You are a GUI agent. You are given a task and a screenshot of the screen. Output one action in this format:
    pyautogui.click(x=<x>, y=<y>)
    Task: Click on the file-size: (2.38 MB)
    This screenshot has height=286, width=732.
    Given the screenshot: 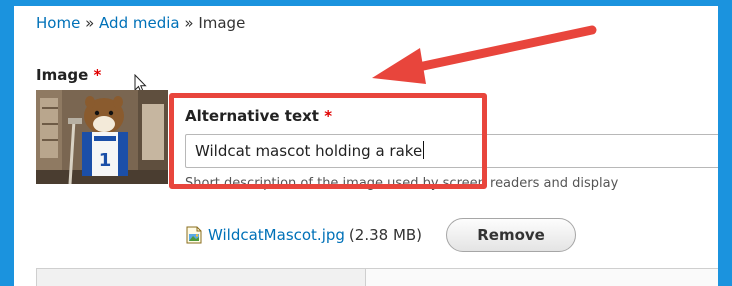 What is the action you would take?
    pyautogui.click(x=385, y=235)
    